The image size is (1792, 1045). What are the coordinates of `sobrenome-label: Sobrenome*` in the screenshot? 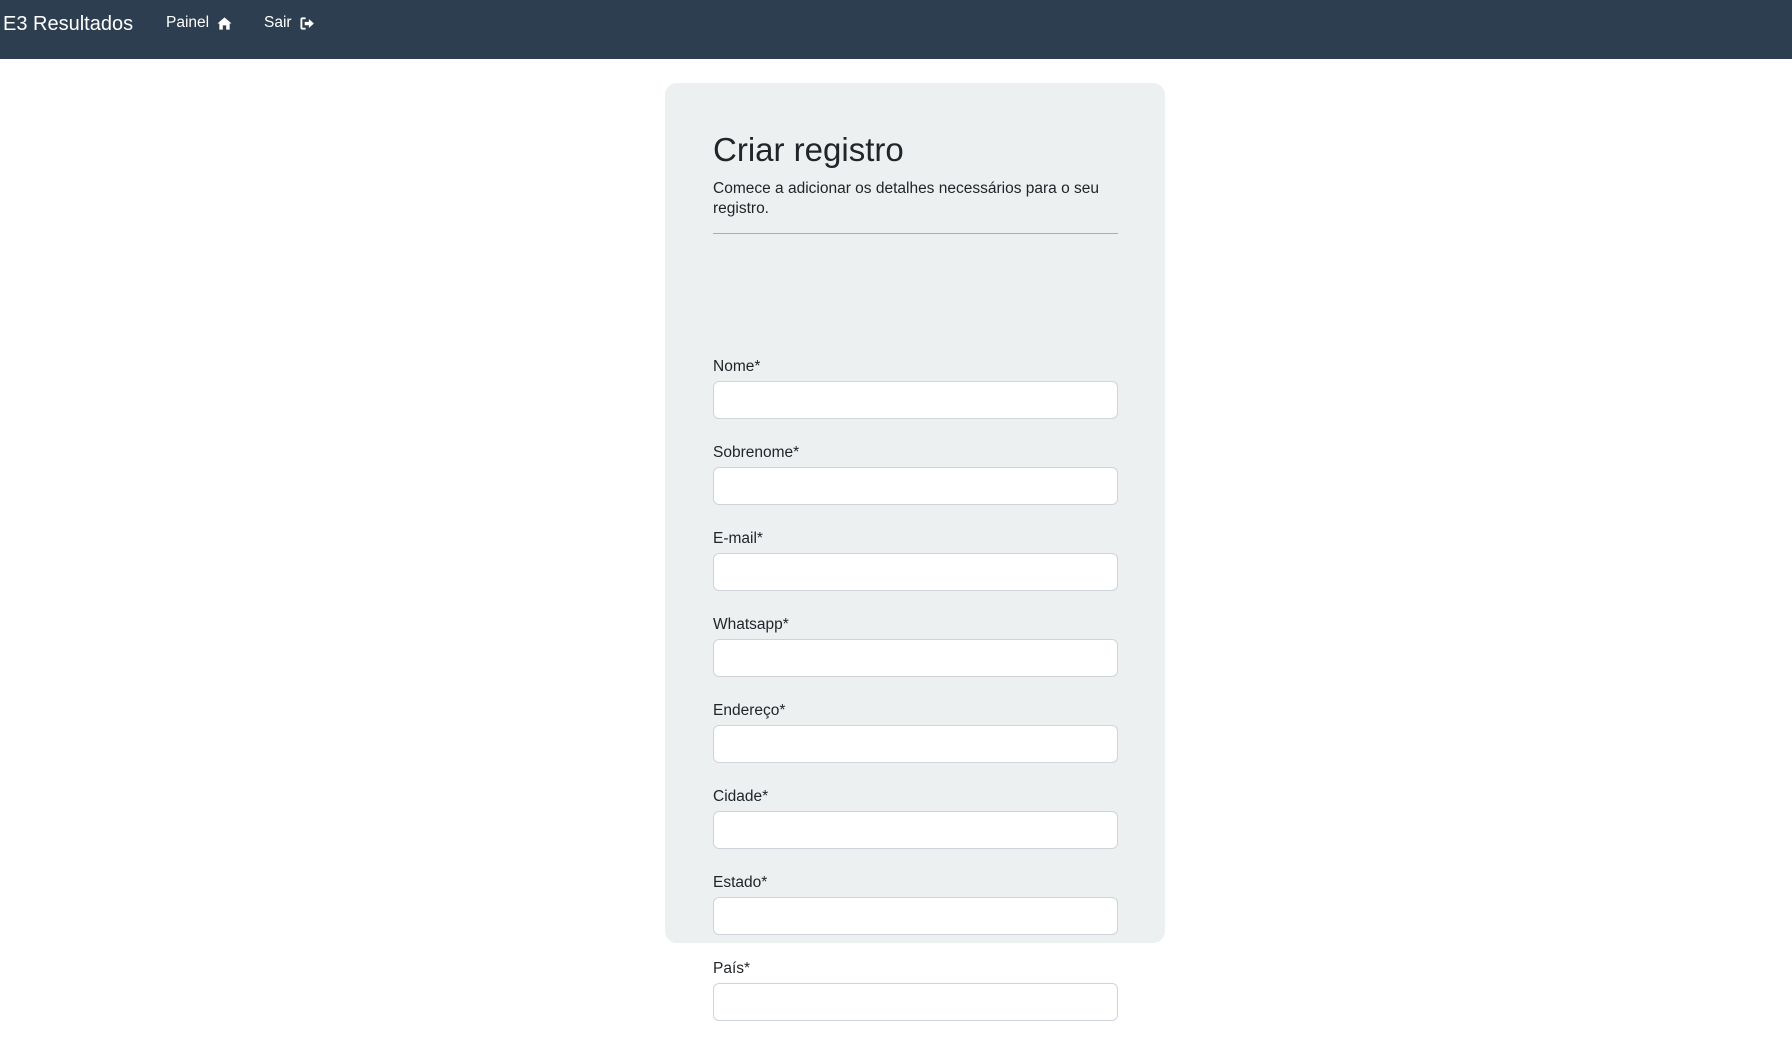 It's located at (756, 452).